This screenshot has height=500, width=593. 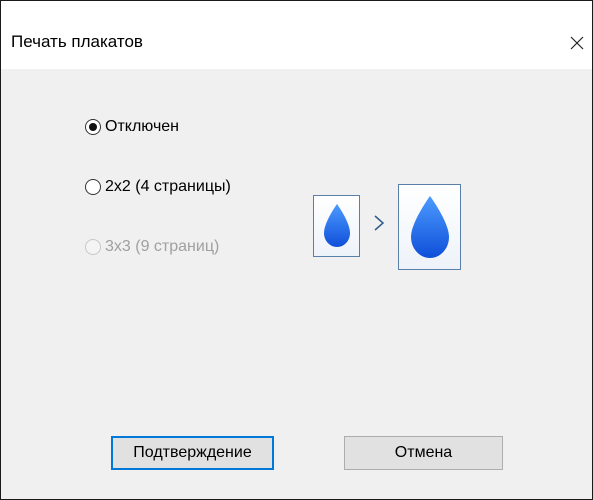 I want to click on radio-option-off-label: Отключен, so click(x=142, y=126).